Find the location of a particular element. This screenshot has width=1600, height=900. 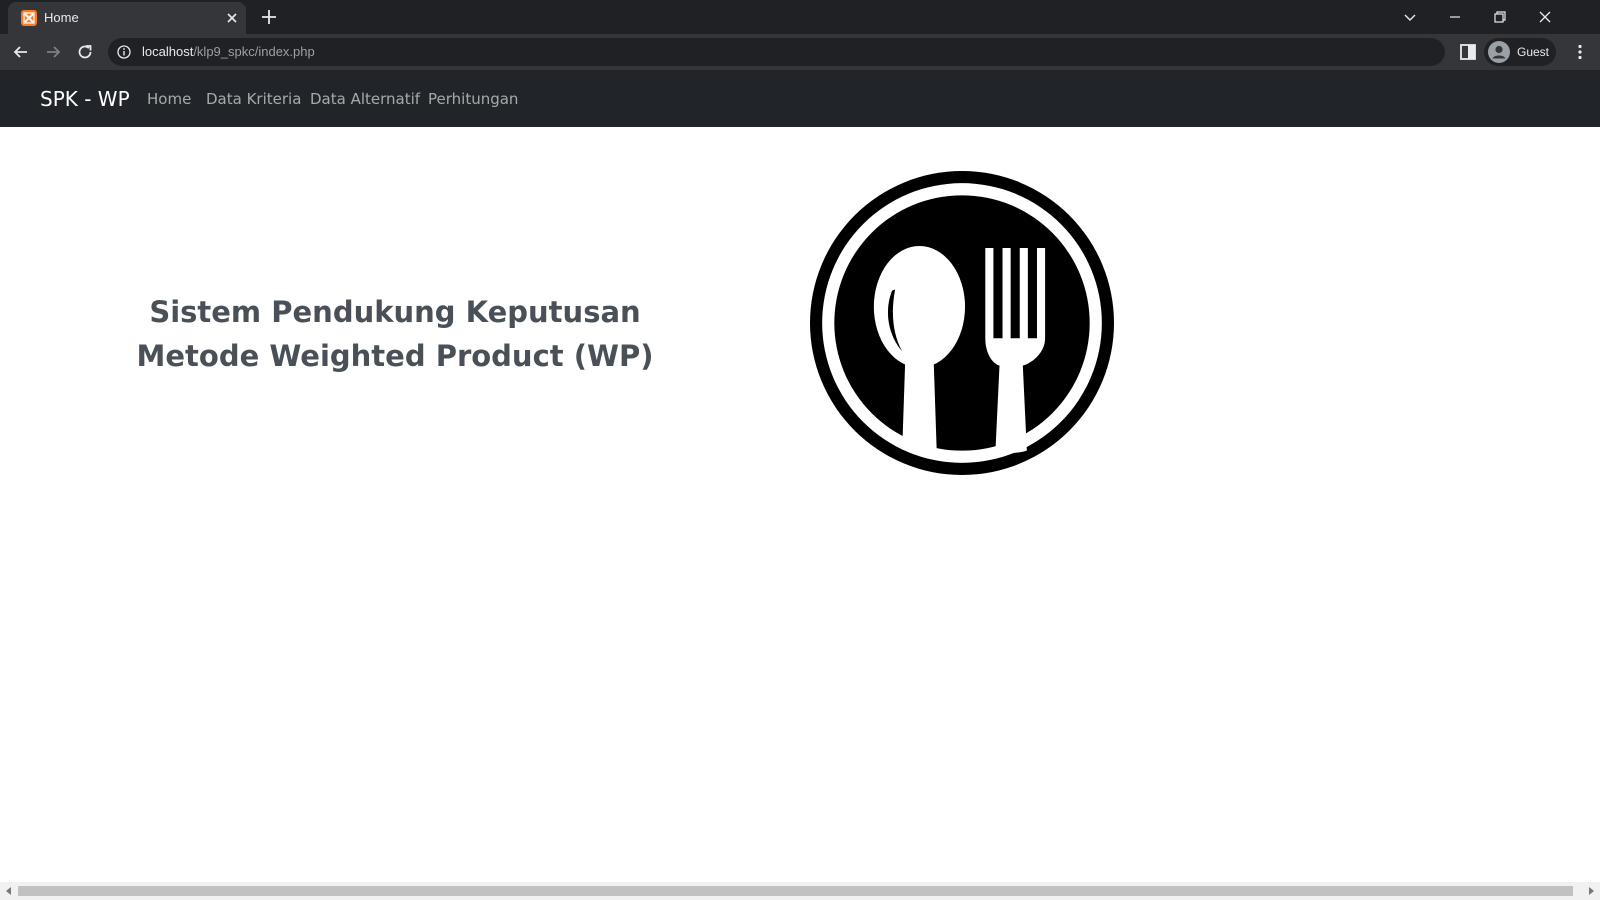

plus-icon is located at coordinates (269, 17).